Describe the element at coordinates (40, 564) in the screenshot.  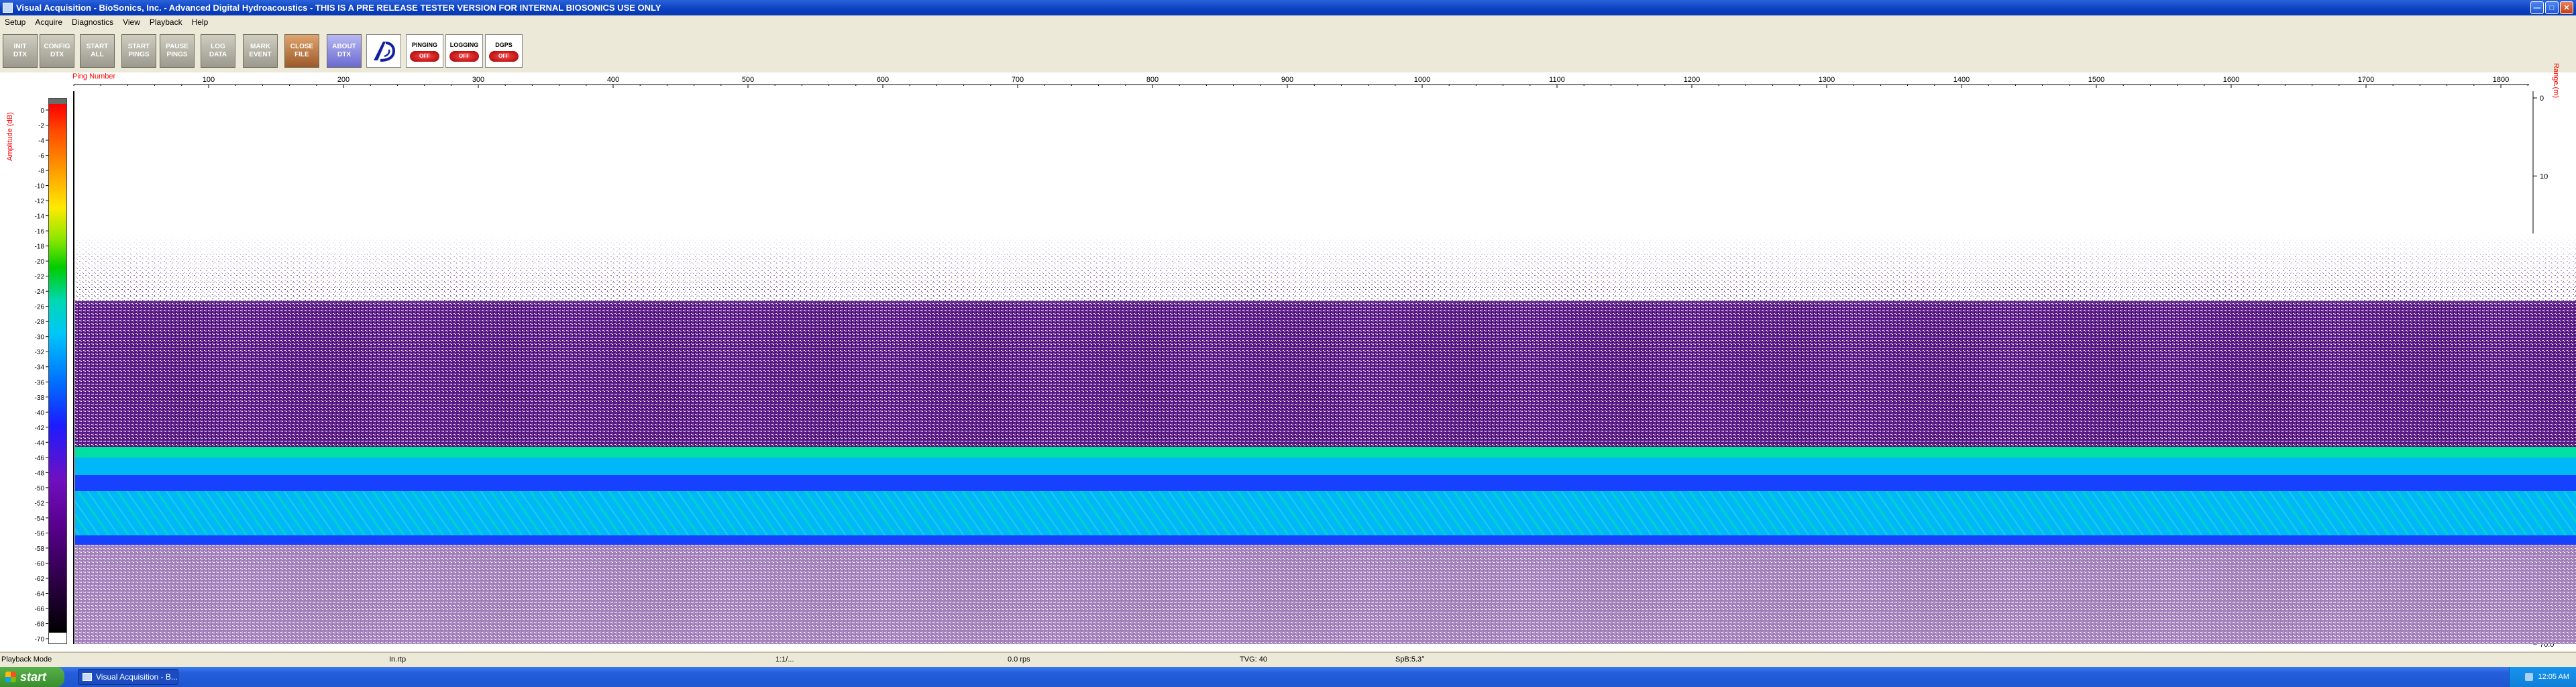
I see `amplitude-tick-label: -60` at that location.